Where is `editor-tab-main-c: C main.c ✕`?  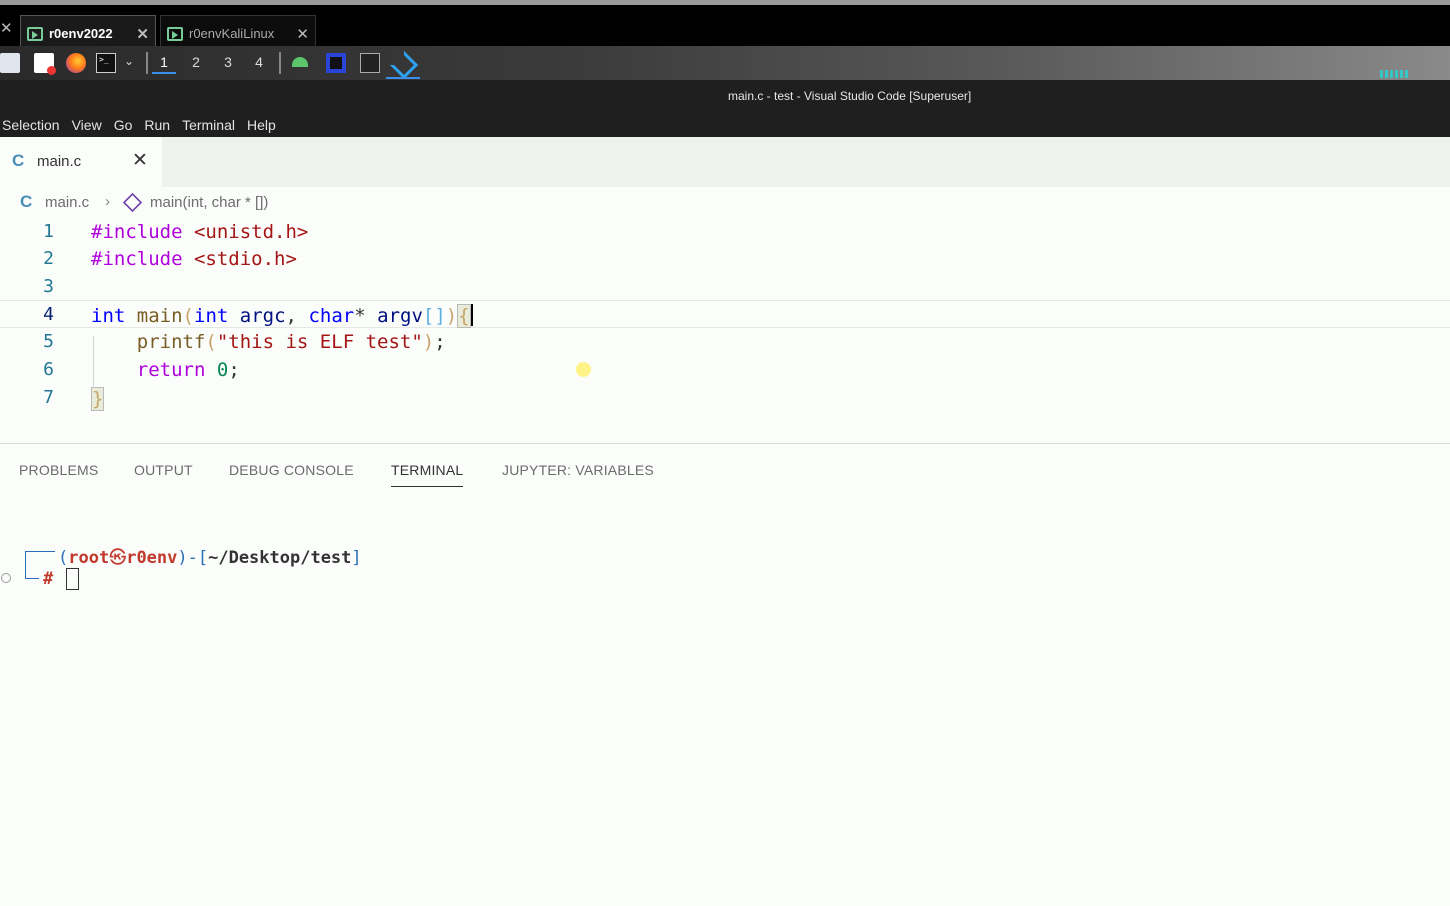 editor-tab-main-c: C main.c ✕ is located at coordinates (81, 162).